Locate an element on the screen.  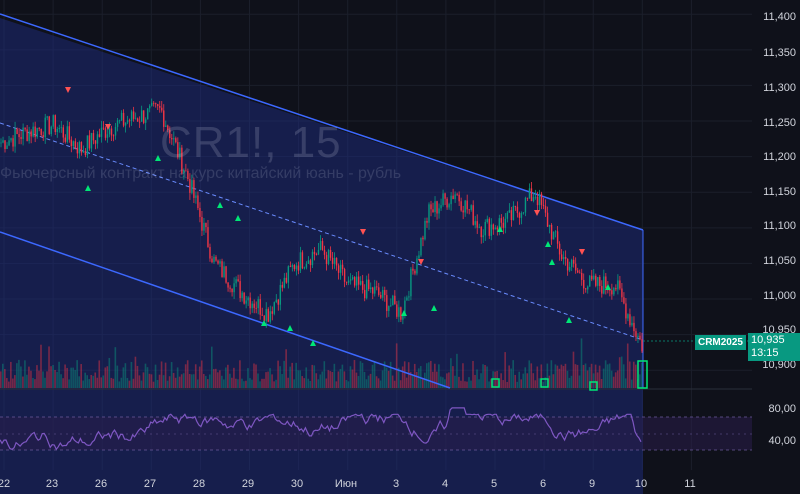
price-tick: 11,400 is located at coordinates (779, 17).